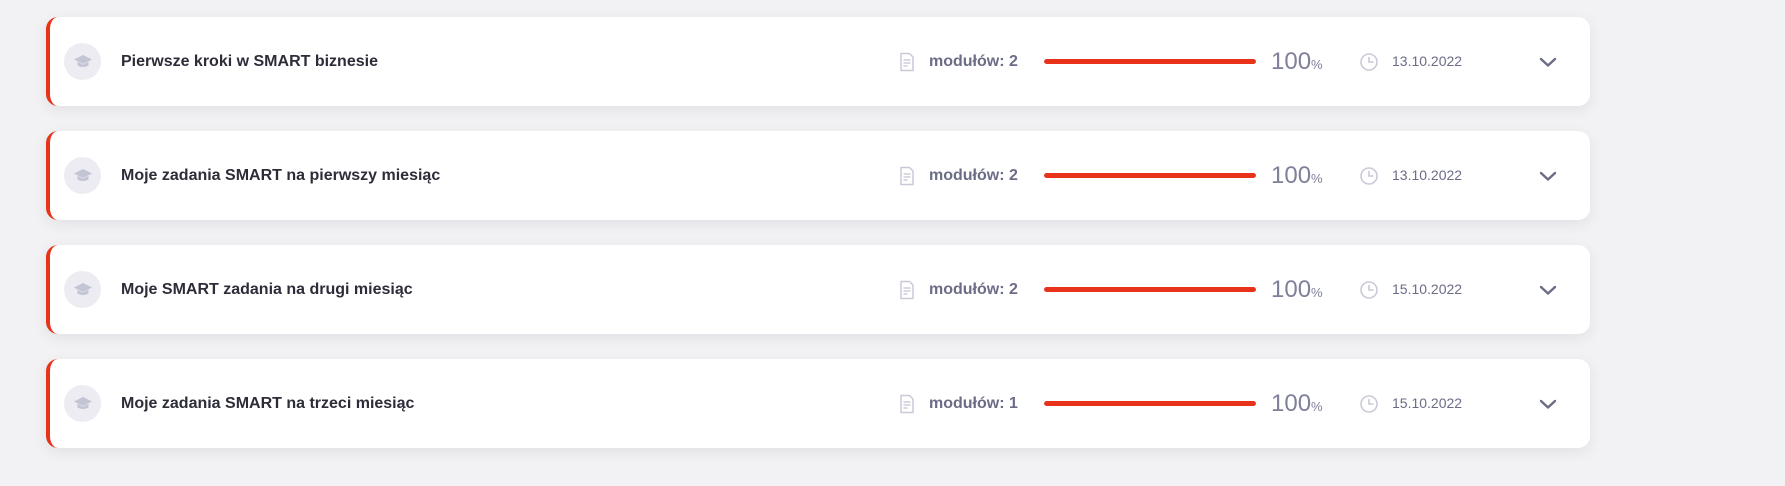 Image resolution: width=1785 pixels, height=486 pixels. Describe the element at coordinates (973, 403) in the screenshot. I see `modules-count: modułów: 1` at that location.